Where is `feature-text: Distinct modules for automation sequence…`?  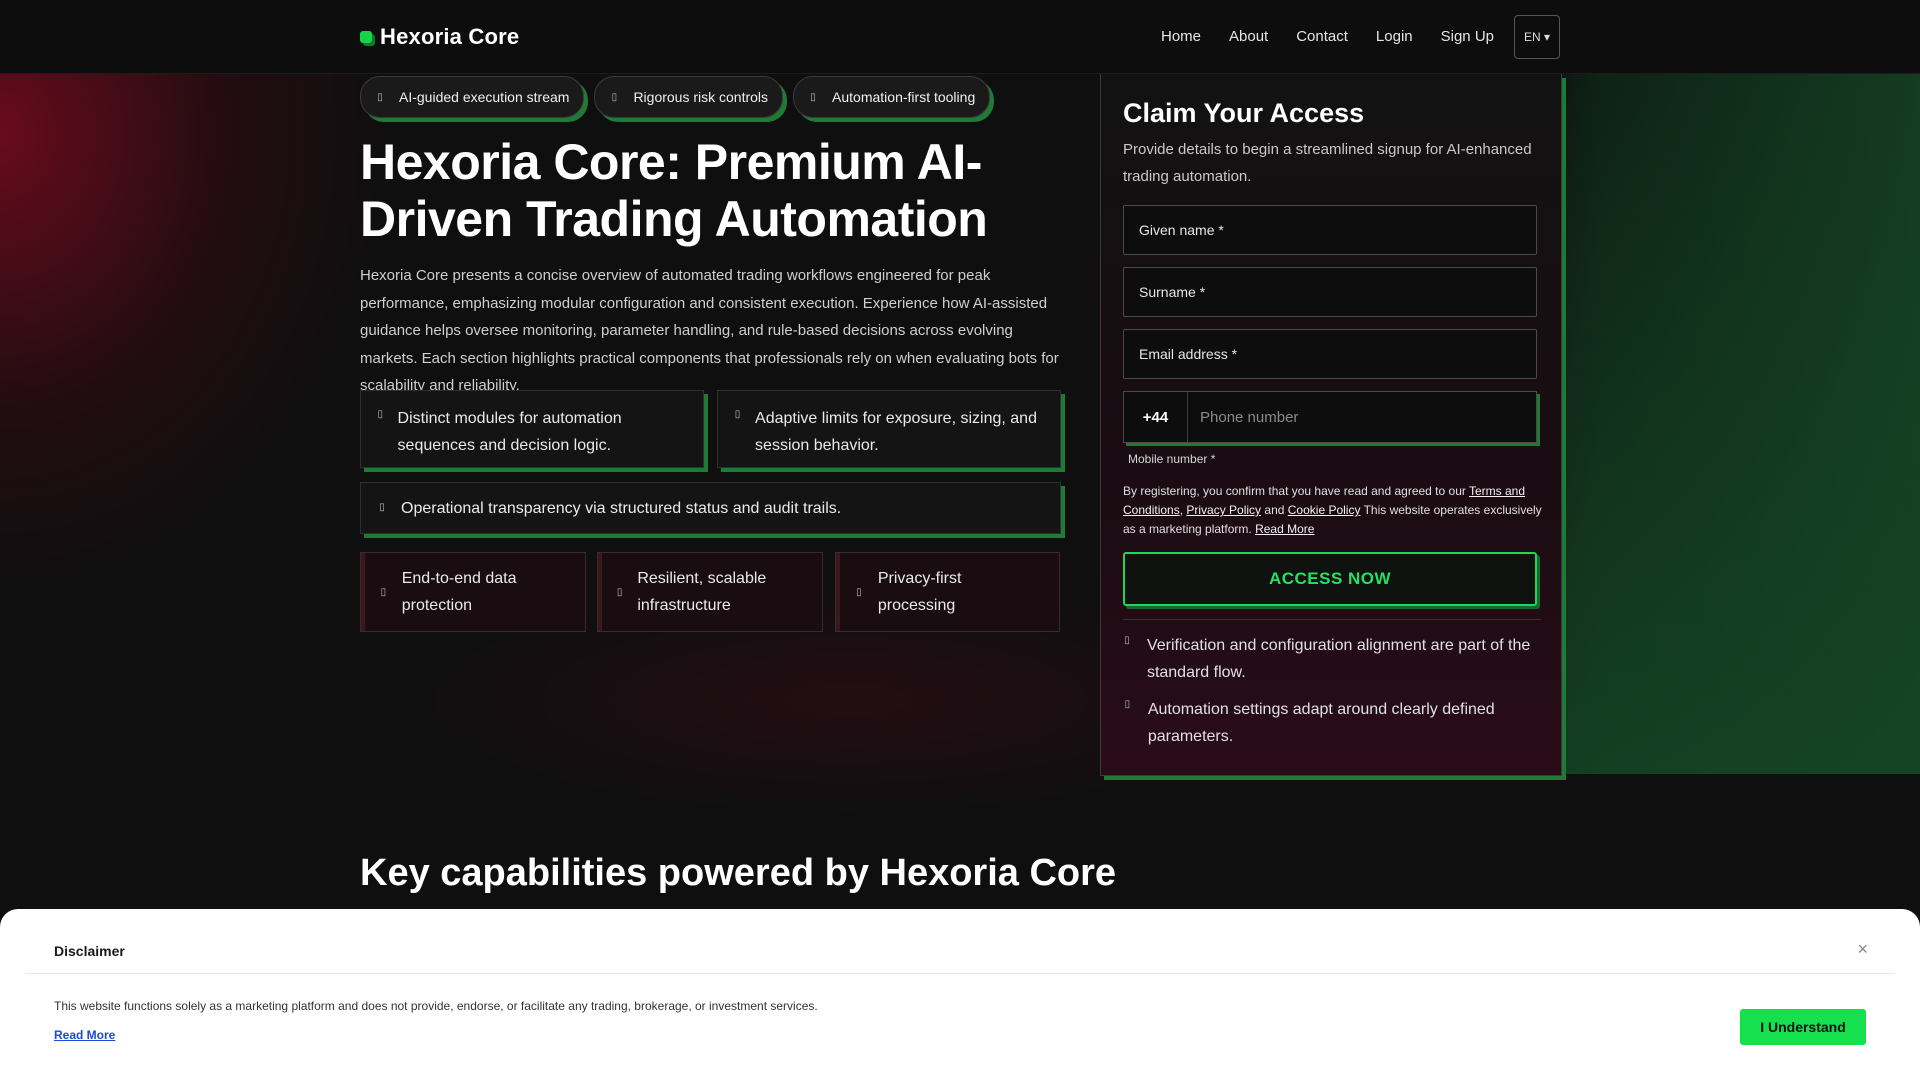 feature-text: Distinct modules for automation sequence… is located at coordinates (509, 432).